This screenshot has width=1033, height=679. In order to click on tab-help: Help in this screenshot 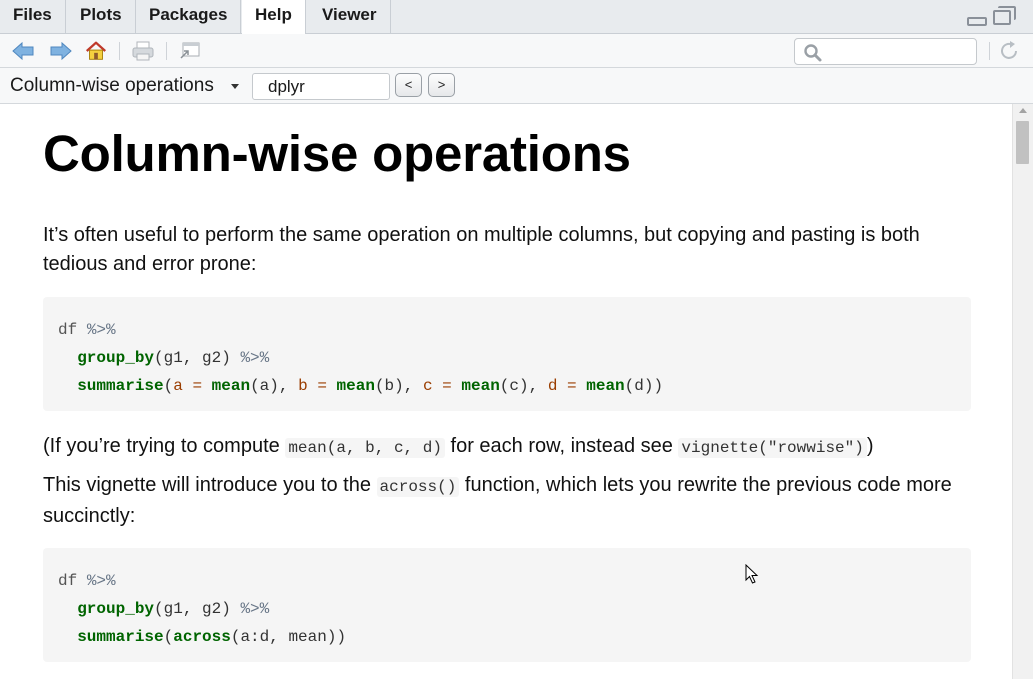, I will do `click(274, 17)`.